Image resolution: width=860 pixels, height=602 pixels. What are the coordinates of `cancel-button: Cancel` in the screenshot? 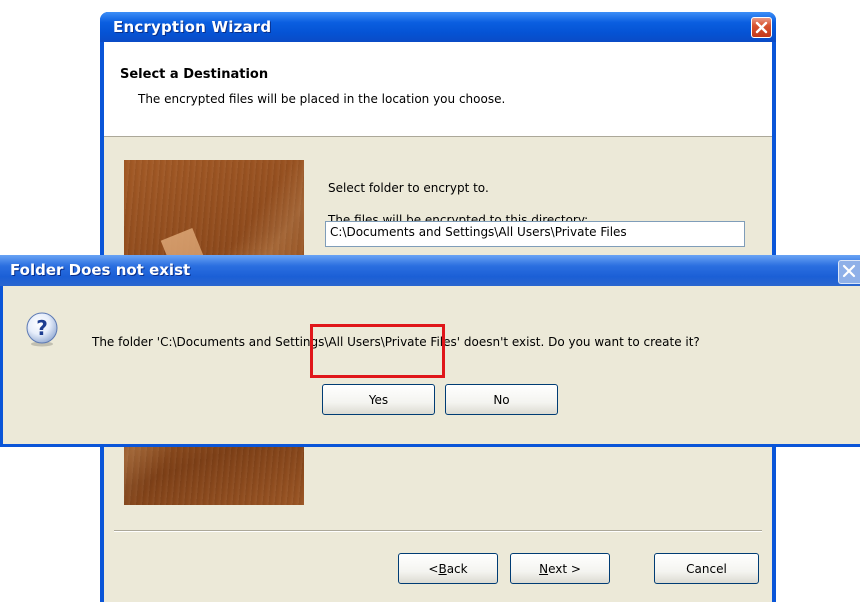 It's located at (706, 568).